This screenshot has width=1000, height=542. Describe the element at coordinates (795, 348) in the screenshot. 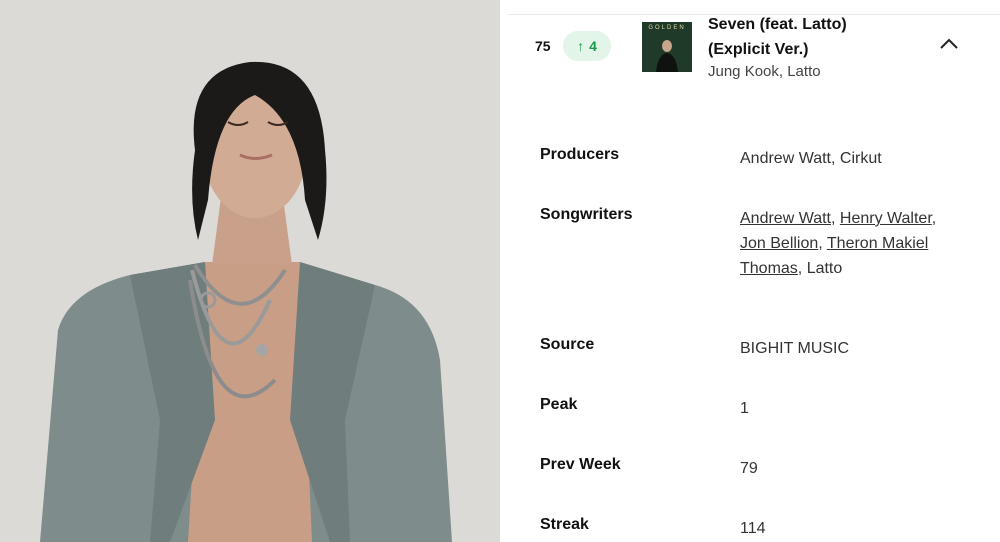

I see `source-value: BIGHIT MUSIC` at that location.